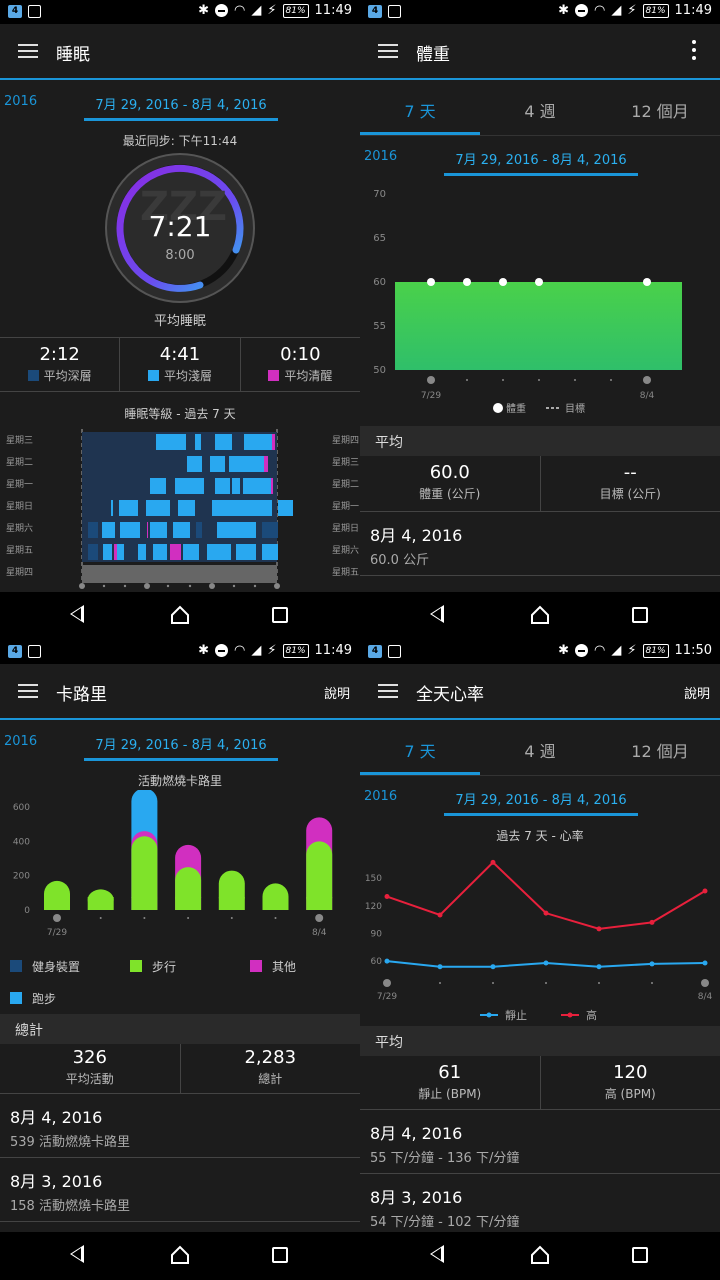 The image size is (720, 1280). Describe the element at coordinates (180, 1190) in the screenshot. I see `list-item: 8月 3, 2016 158 活動燃燒卡路里` at that location.